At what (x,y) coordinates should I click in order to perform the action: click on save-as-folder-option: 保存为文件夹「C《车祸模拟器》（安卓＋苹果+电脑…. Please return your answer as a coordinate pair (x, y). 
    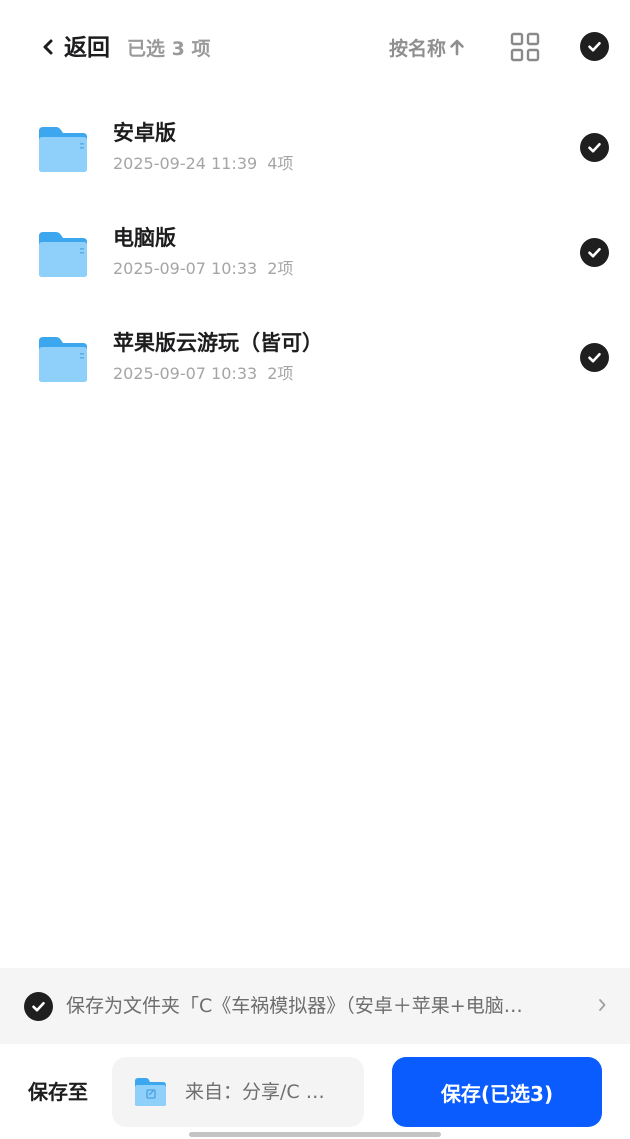
    Looking at the image, I should click on (315, 1006).